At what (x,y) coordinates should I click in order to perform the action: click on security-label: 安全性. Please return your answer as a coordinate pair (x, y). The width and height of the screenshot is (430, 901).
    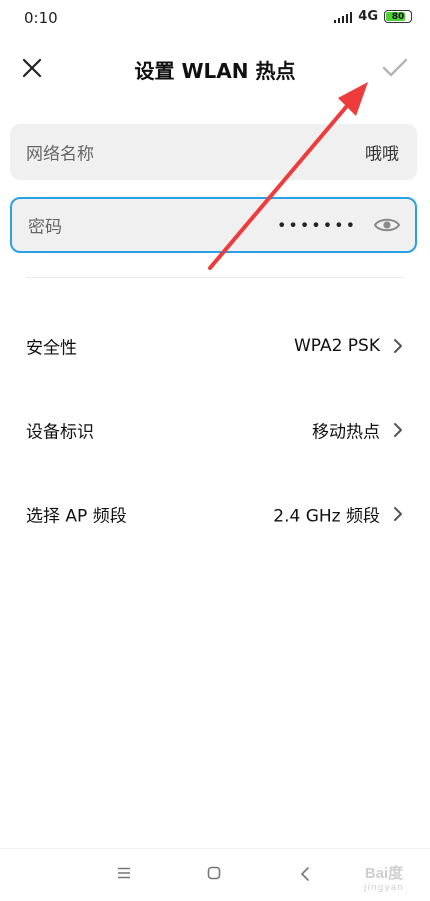
    Looking at the image, I should click on (51, 348).